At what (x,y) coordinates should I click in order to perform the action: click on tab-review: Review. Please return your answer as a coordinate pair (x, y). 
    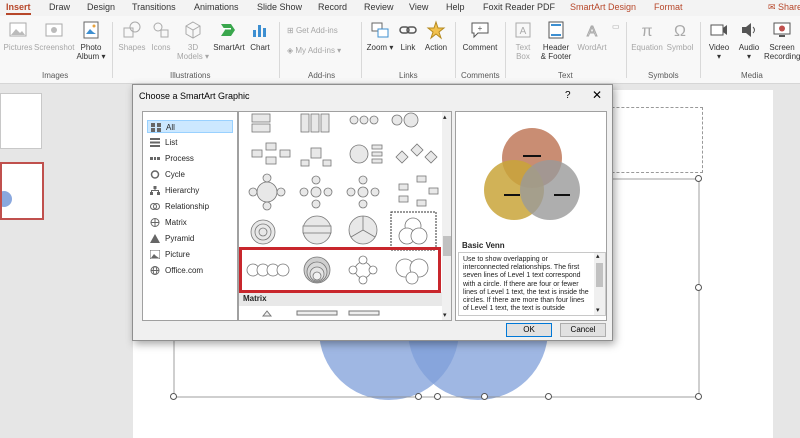
    Looking at the image, I should click on (379, 7).